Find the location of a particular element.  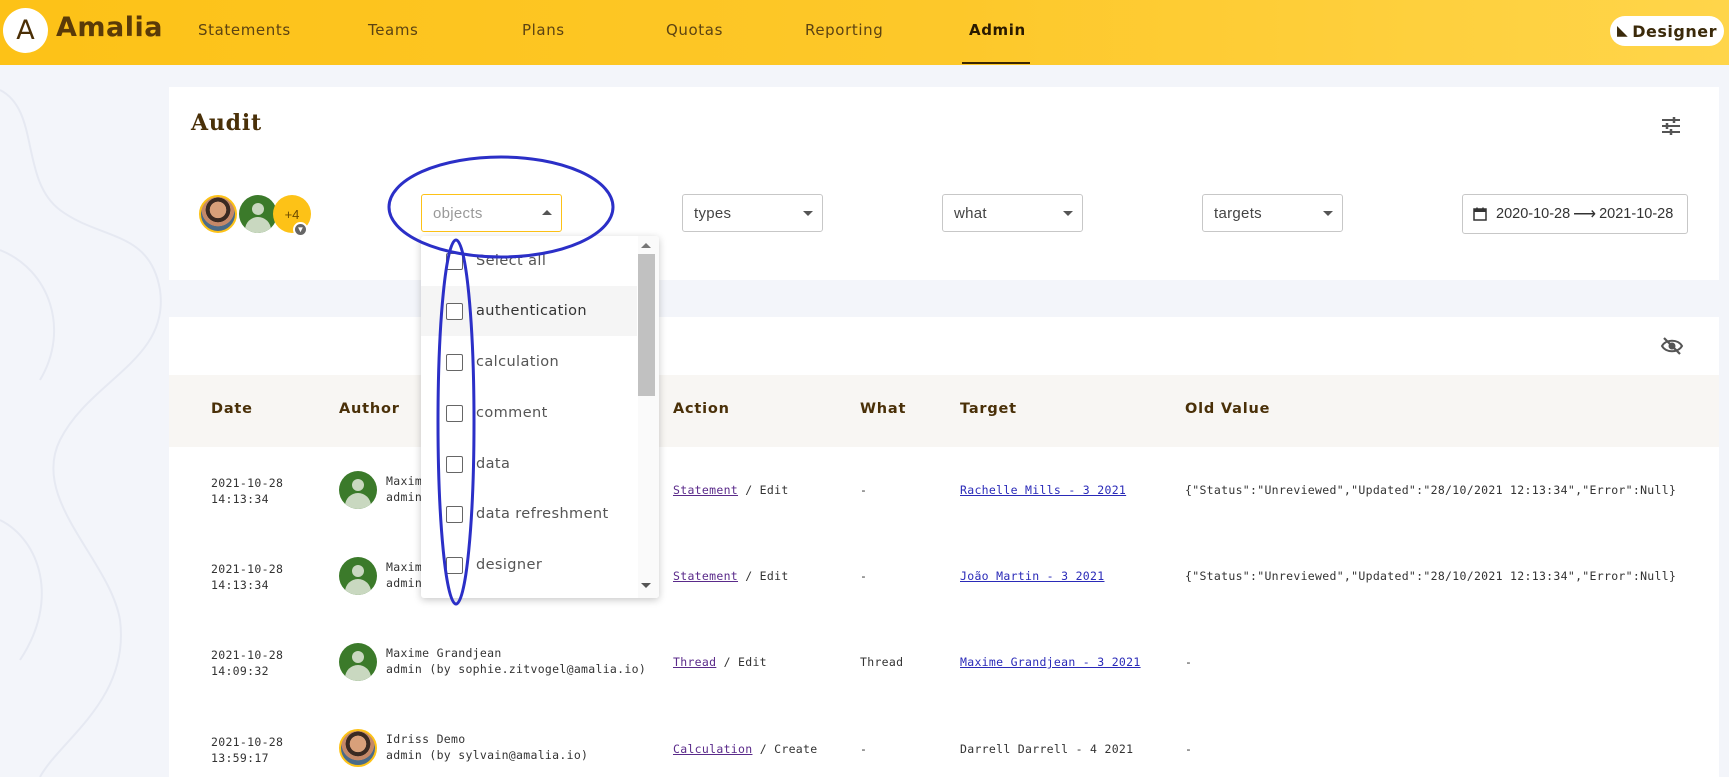

option-designer: designer is located at coordinates (529, 565).